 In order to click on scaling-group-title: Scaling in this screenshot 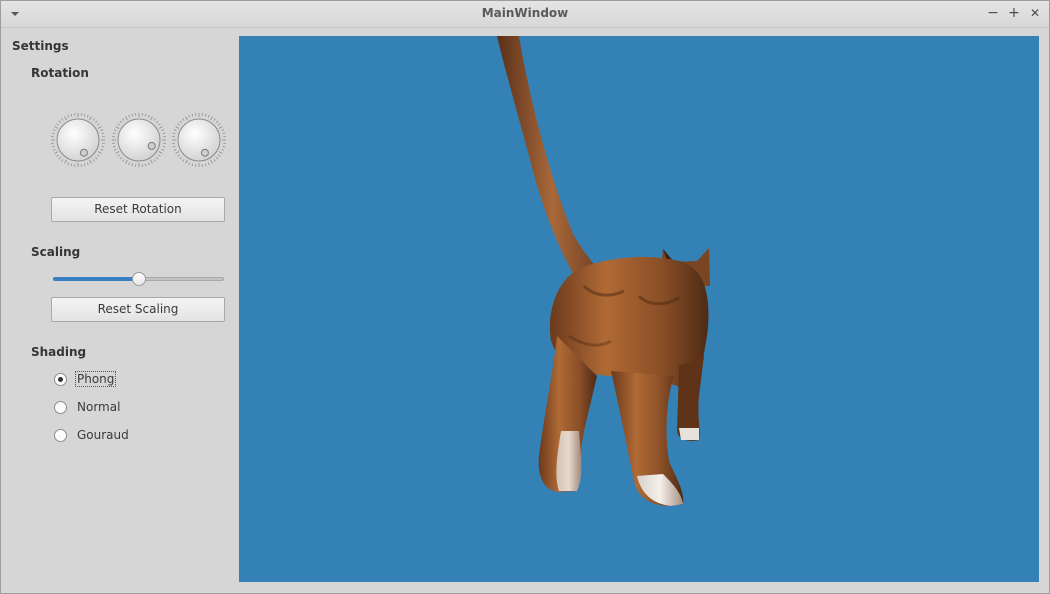, I will do `click(56, 252)`.